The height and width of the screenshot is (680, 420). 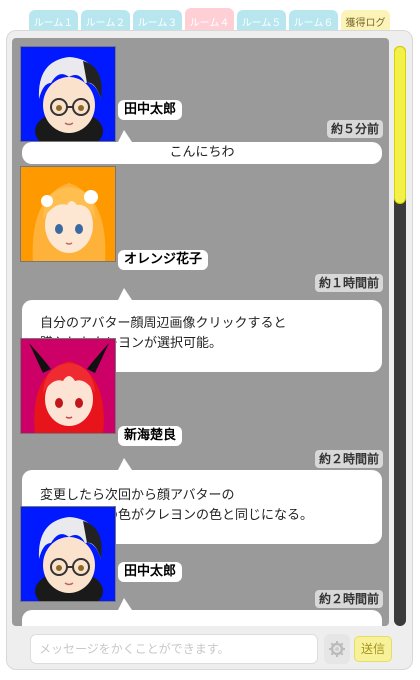 I want to click on gear-icon, so click(x=337, y=649).